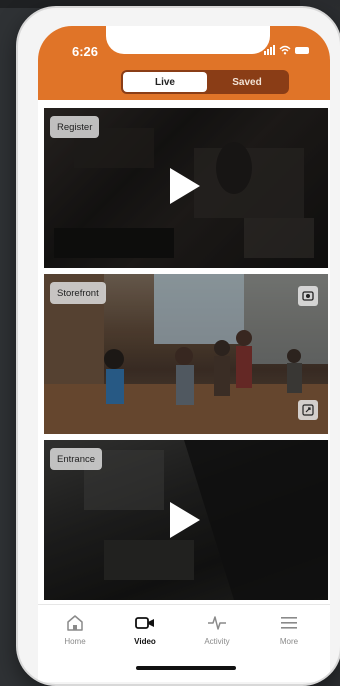 Image resolution: width=340 pixels, height=686 pixels. Describe the element at coordinates (188, 40) in the screenshot. I see `phone-notch` at that location.